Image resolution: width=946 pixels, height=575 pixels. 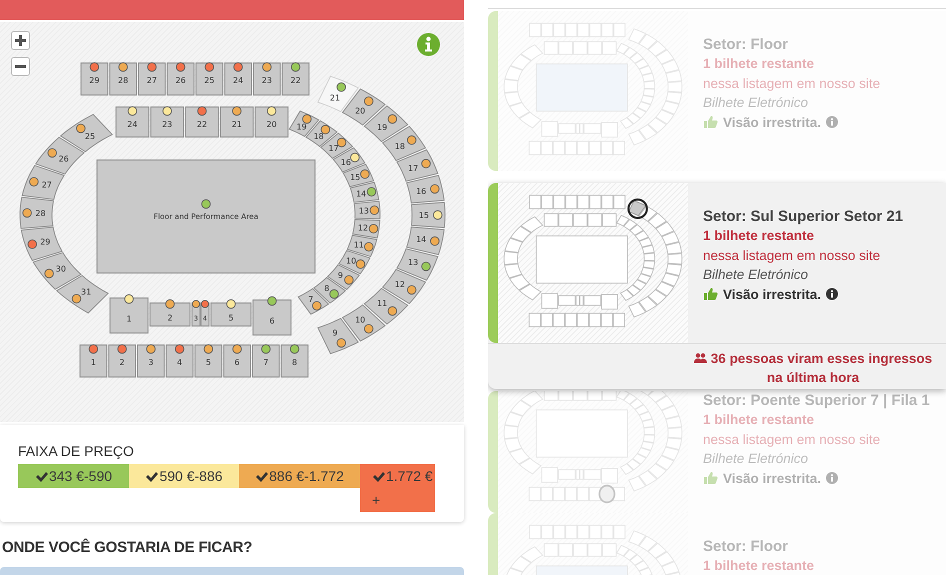 I want to click on view-quality: Visão irrestrita., so click(x=772, y=295).